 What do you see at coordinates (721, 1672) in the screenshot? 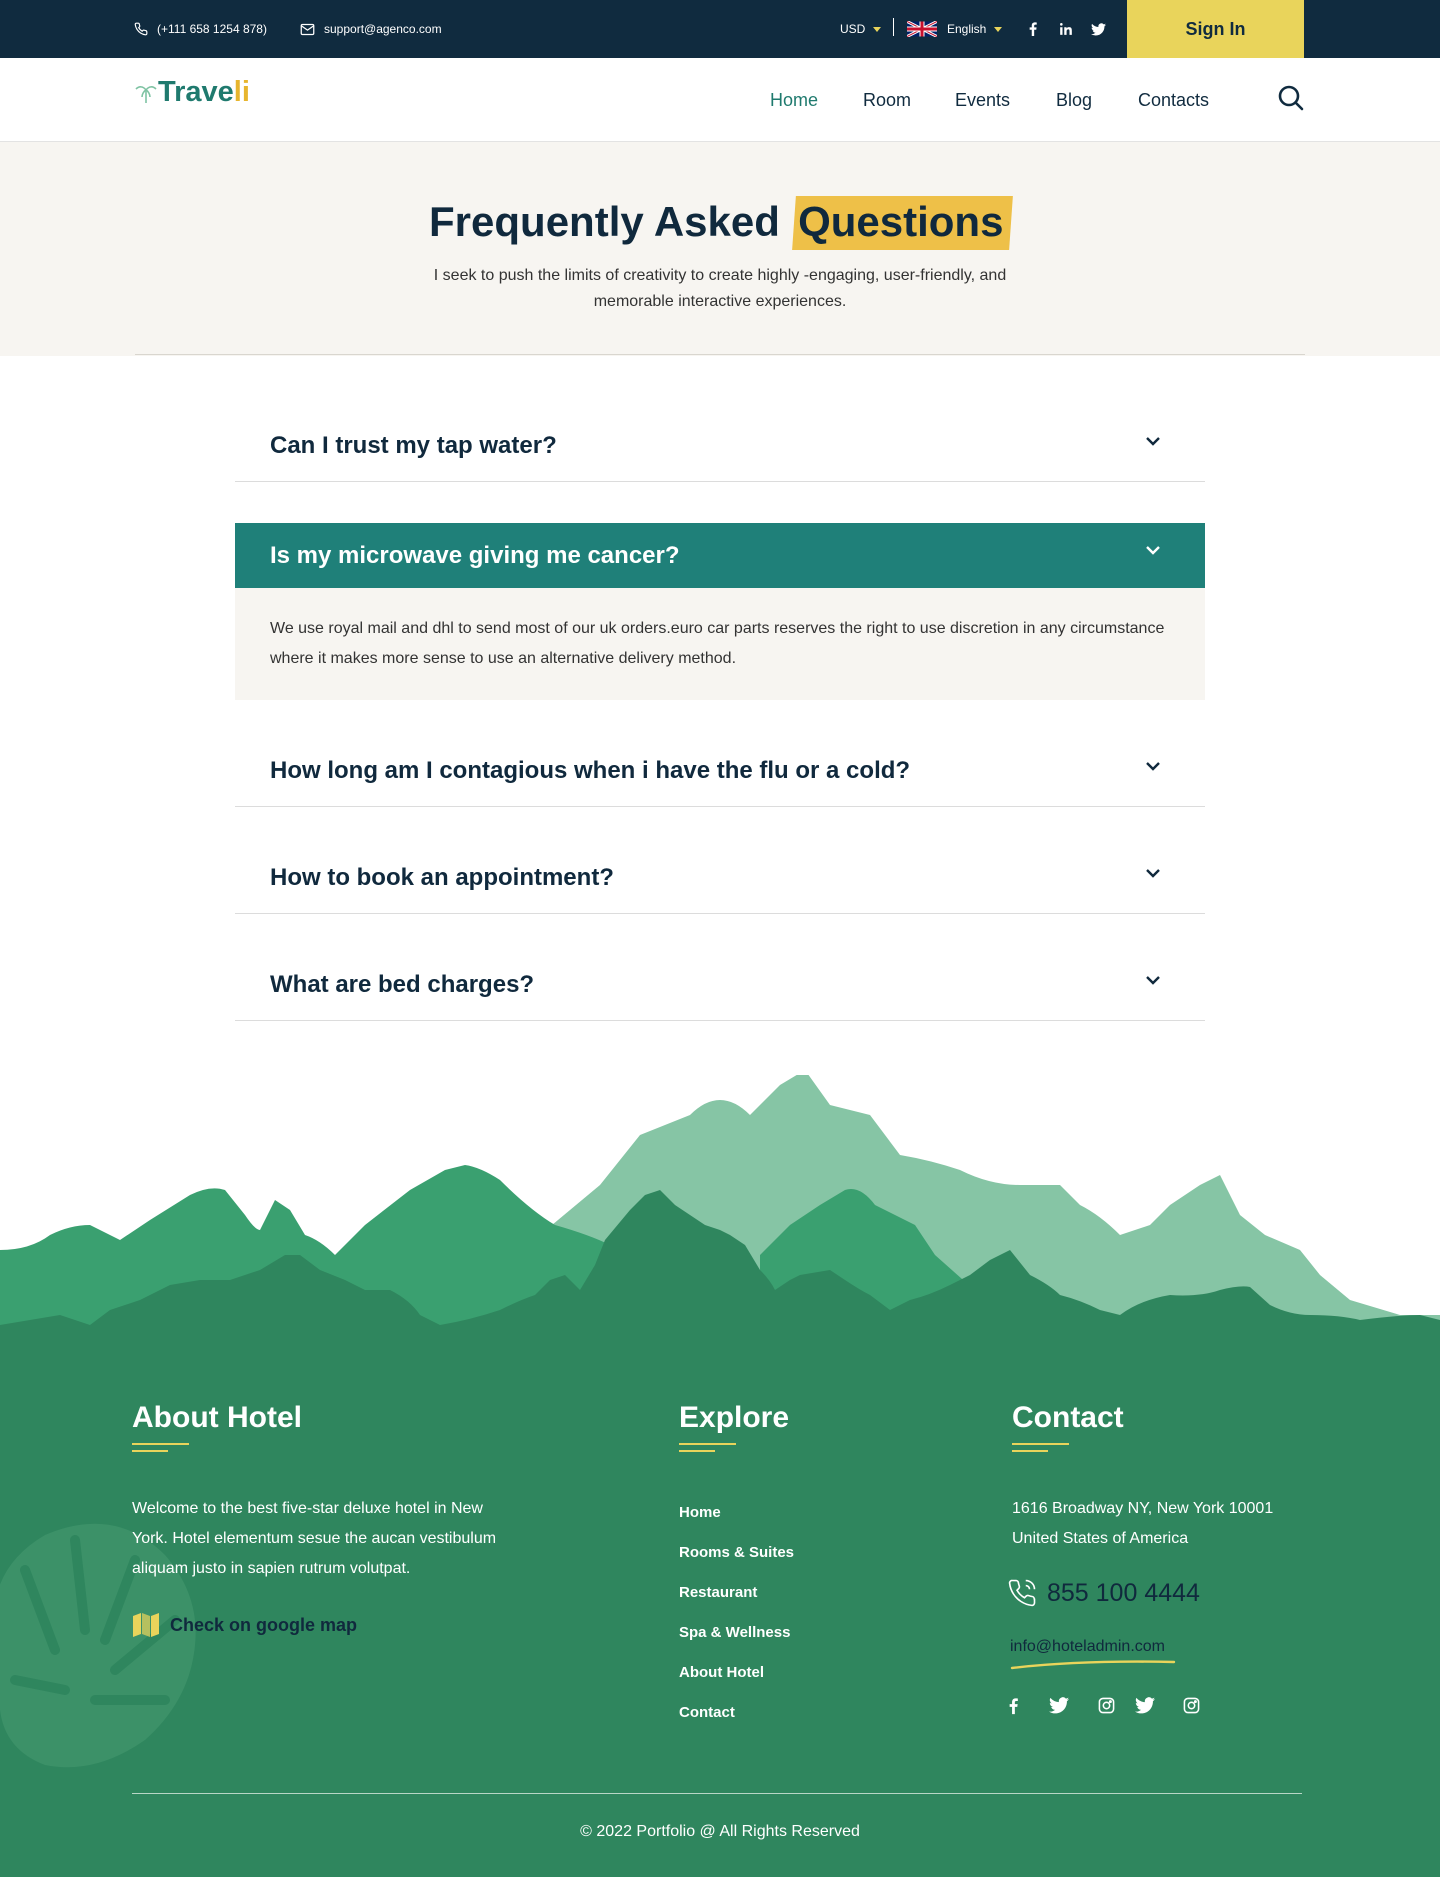
I see `footer-link-about: About Hotel` at bounding box center [721, 1672].